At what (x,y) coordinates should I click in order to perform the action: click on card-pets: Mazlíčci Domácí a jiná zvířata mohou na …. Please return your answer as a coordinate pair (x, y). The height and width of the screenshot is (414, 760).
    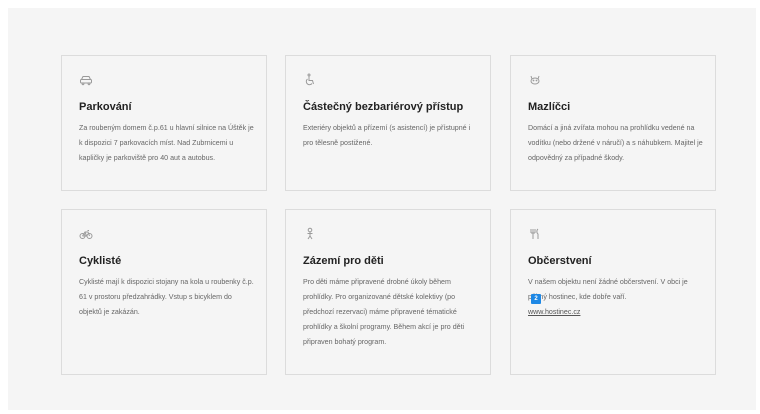
    Looking at the image, I should click on (613, 123).